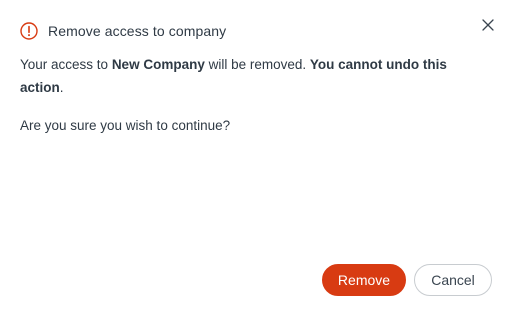 This screenshot has width=515, height=312. What do you see at coordinates (137, 31) in the screenshot?
I see `dialog-title: Remove access to company` at bounding box center [137, 31].